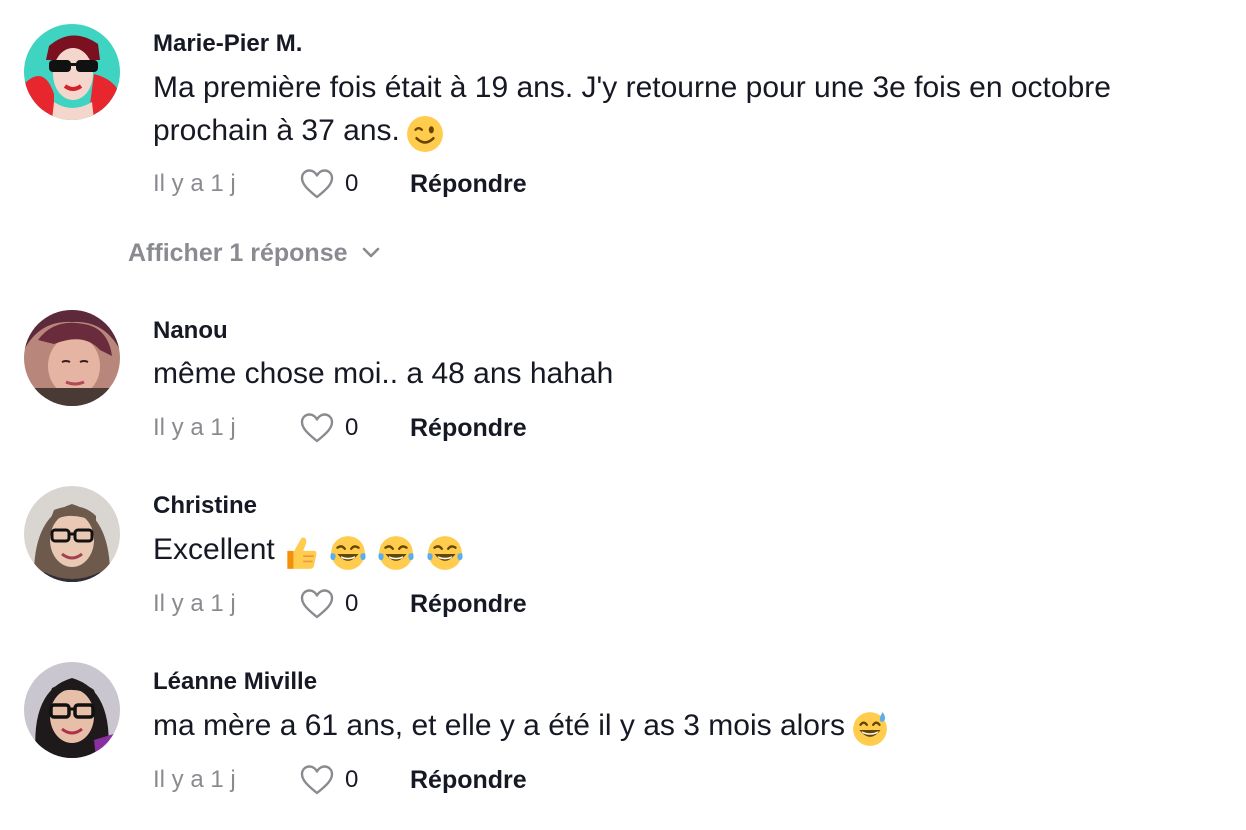  I want to click on comment-author: Léanne Miville, so click(235, 682).